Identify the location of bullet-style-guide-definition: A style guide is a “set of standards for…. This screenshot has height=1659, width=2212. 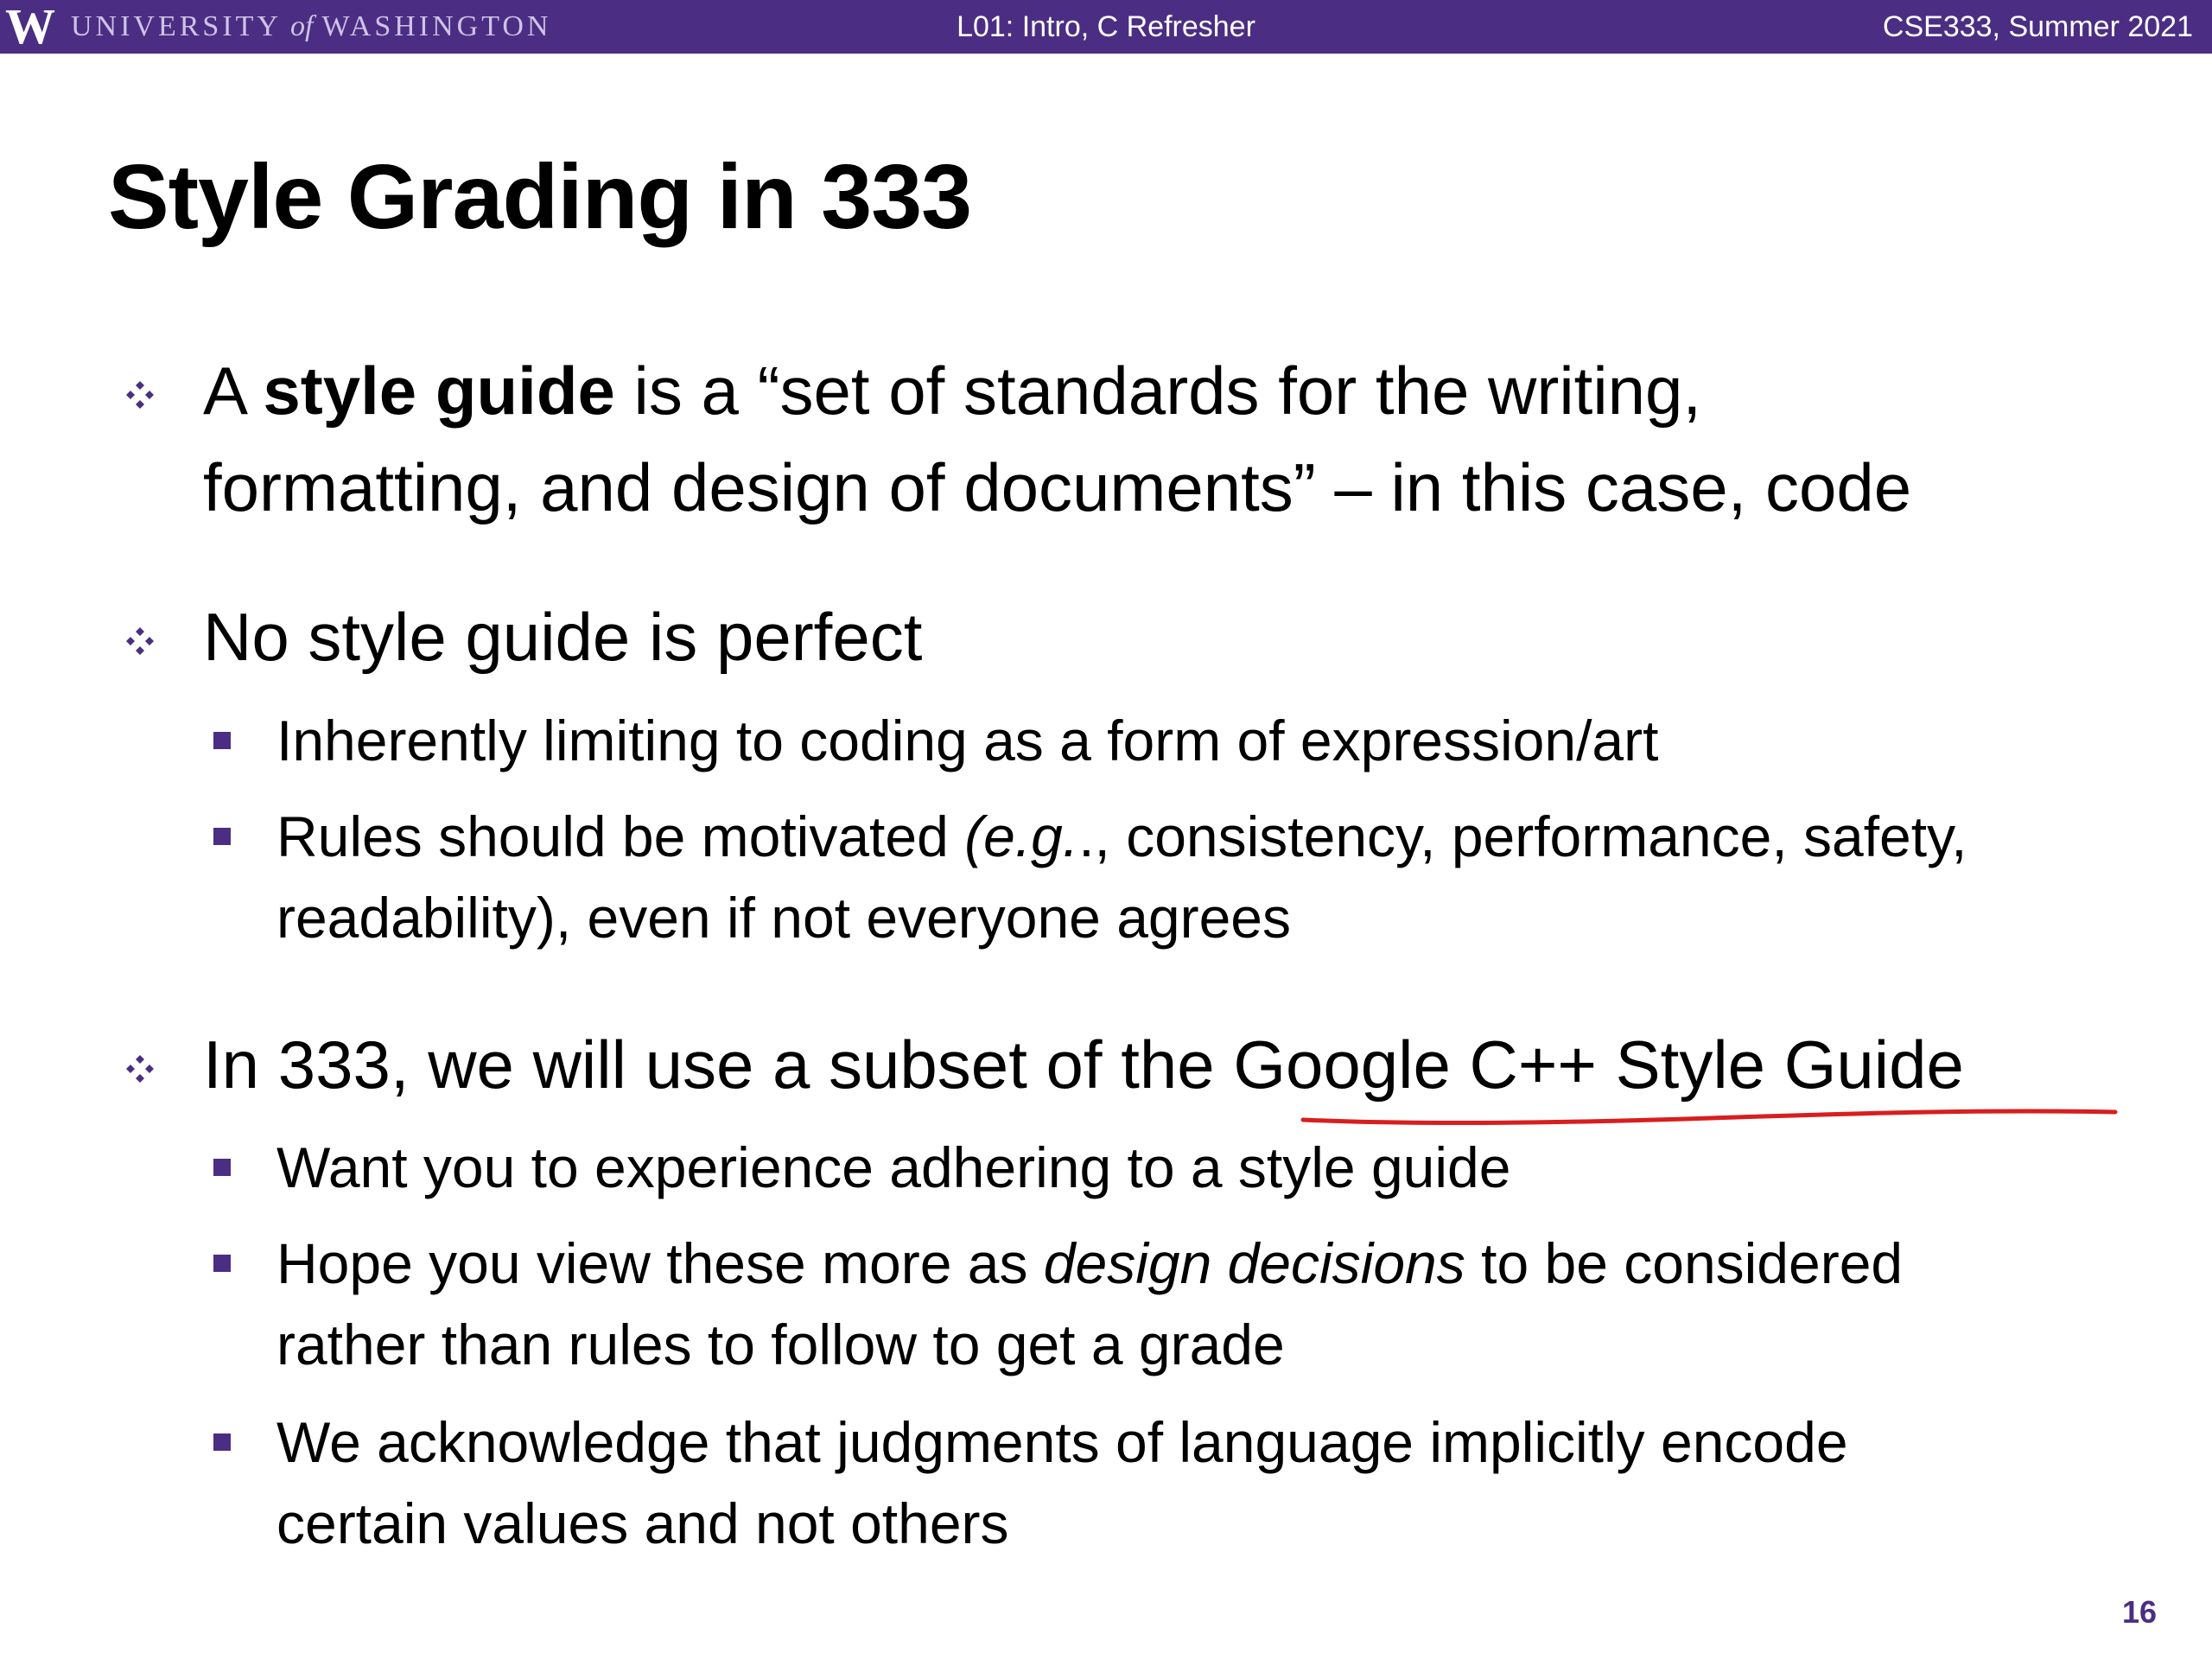
(1057, 439).